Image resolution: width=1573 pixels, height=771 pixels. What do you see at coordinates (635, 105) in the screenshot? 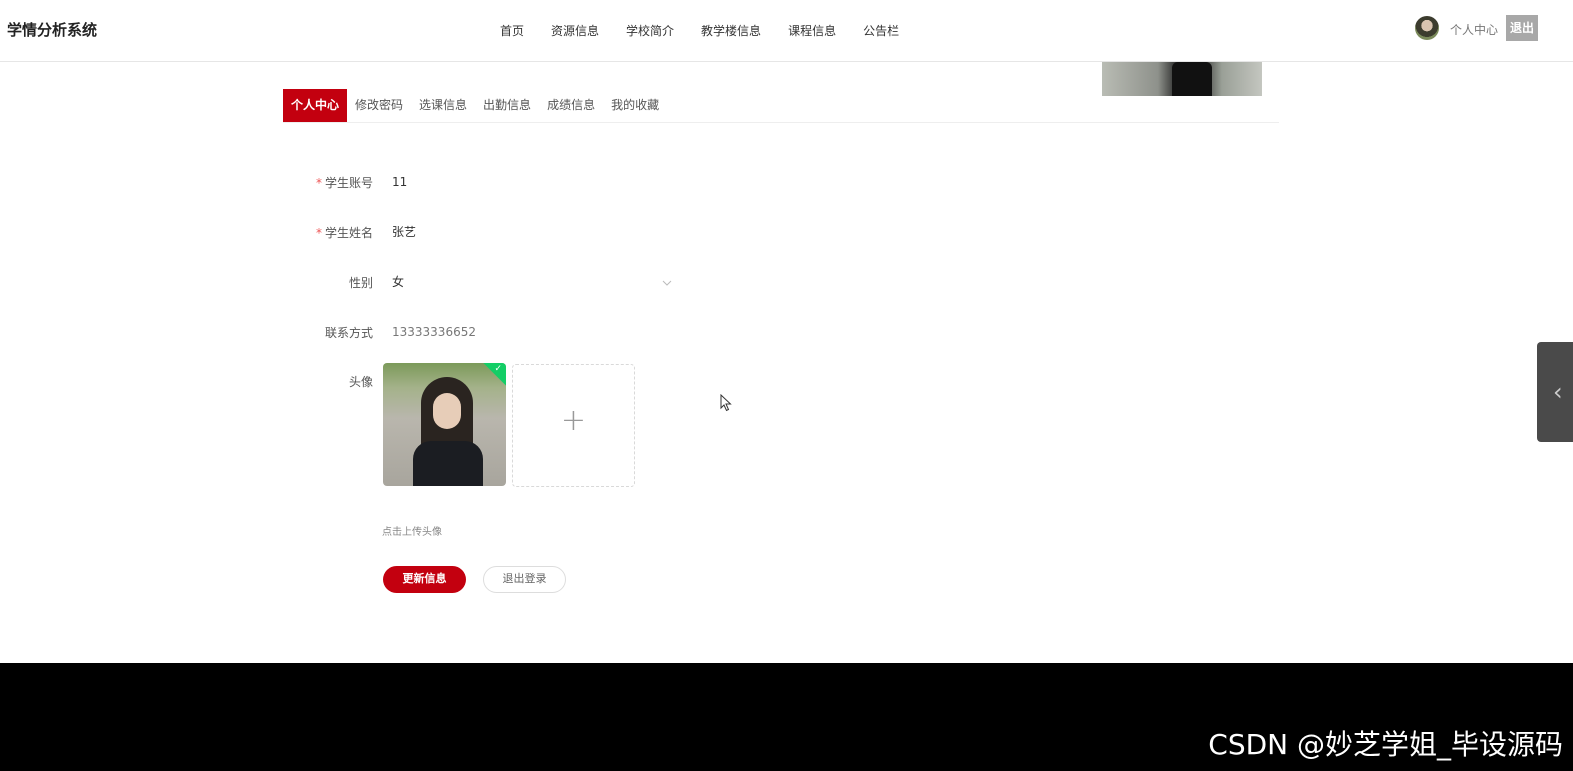
I see `tab-favorites: 我的收藏` at bounding box center [635, 105].